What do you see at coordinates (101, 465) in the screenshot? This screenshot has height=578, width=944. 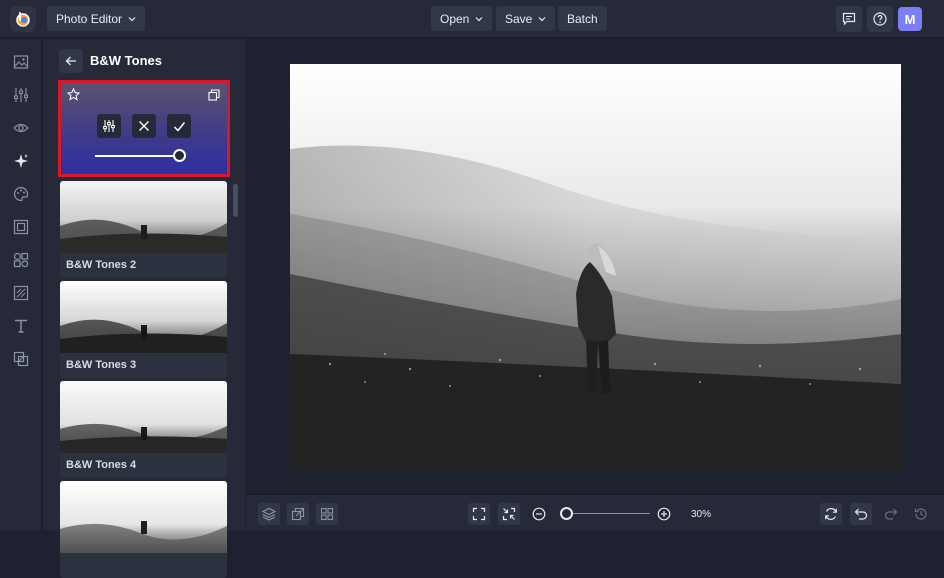 I see `preset-label: B&W Tones 4` at bounding box center [101, 465].